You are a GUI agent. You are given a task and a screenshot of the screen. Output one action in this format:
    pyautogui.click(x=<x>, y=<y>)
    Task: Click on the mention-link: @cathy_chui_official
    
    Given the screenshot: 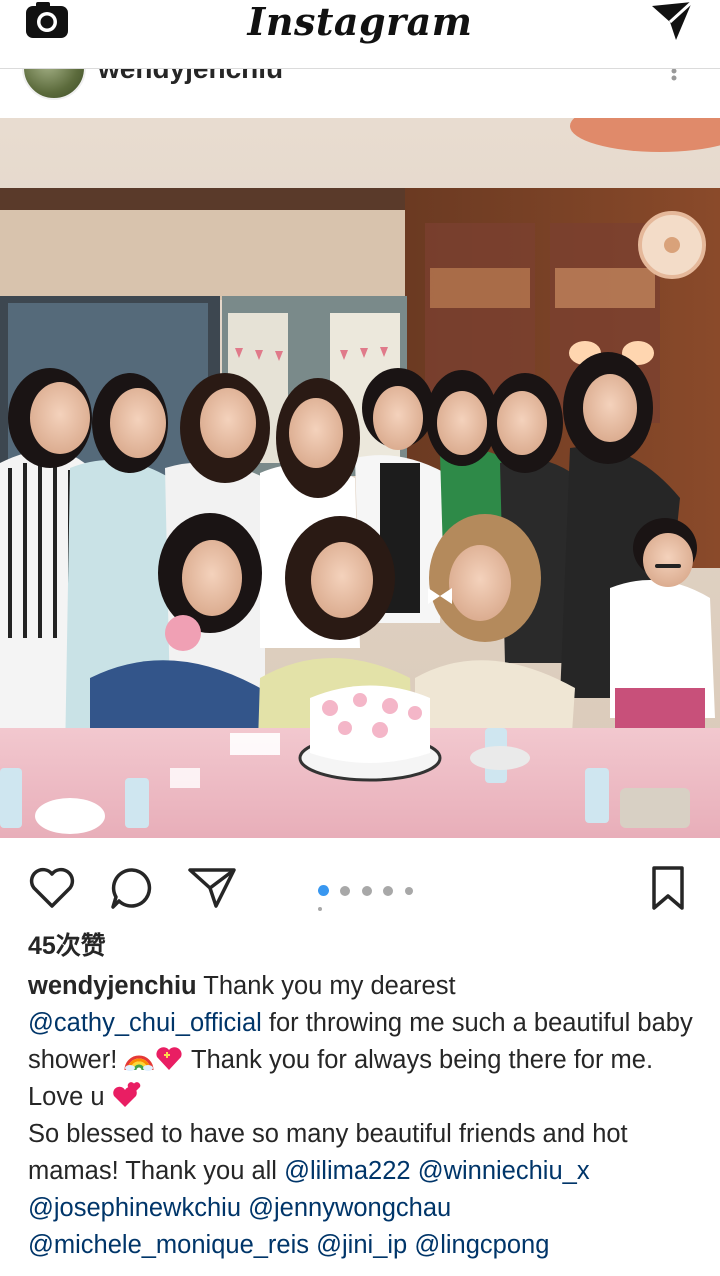 What is the action you would take?
    pyautogui.click(x=145, y=1023)
    